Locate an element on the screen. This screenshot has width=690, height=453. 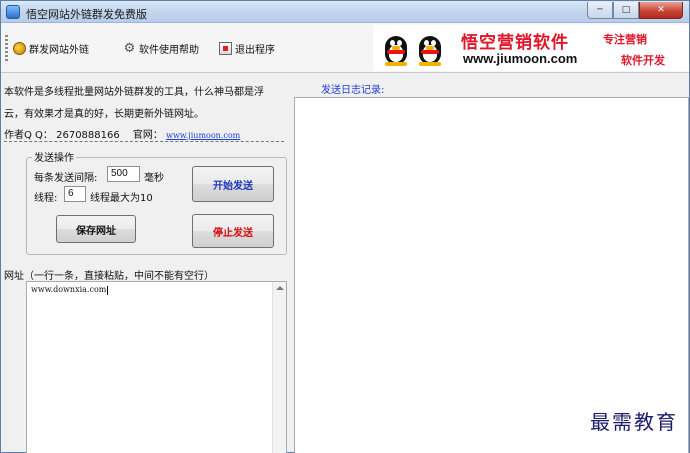
url-list-content: www.downxia.com is located at coordinates (70, 290).